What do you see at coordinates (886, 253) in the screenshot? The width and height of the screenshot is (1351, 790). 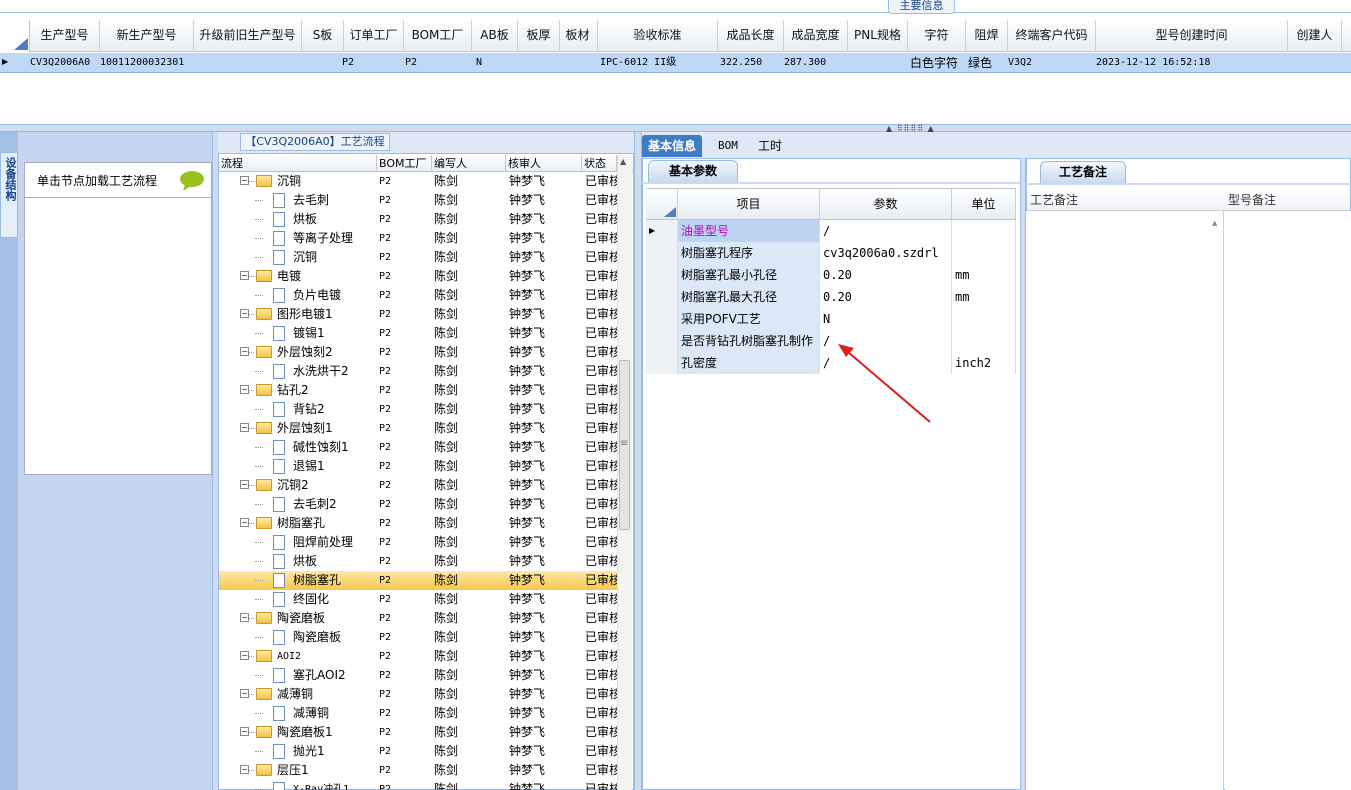 I see `param-value: cv3q2006a0.szdrl` at bounding box center [886, 253].